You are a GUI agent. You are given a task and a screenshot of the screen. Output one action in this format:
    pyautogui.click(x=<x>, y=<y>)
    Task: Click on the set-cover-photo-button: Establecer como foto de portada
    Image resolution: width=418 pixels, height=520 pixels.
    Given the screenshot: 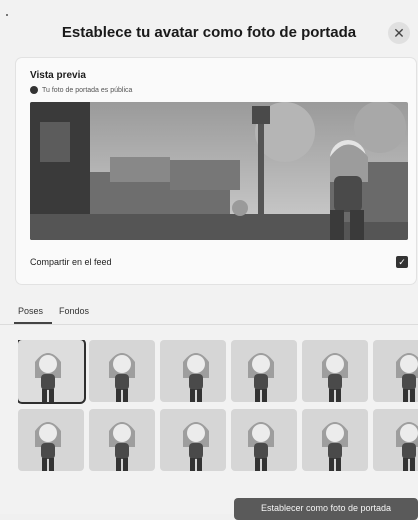 What is the action you would take?
    pyautogui.click(x=326, y=509)
    